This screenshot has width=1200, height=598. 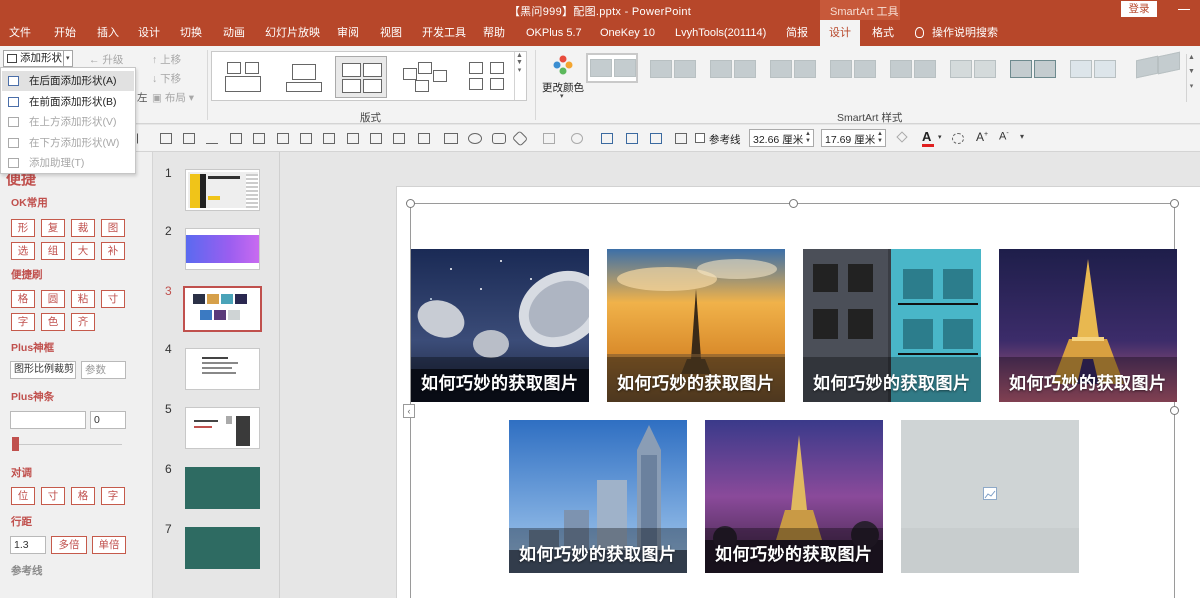 I want to click on resize-handle-top-left, so click(x=410, y=203).